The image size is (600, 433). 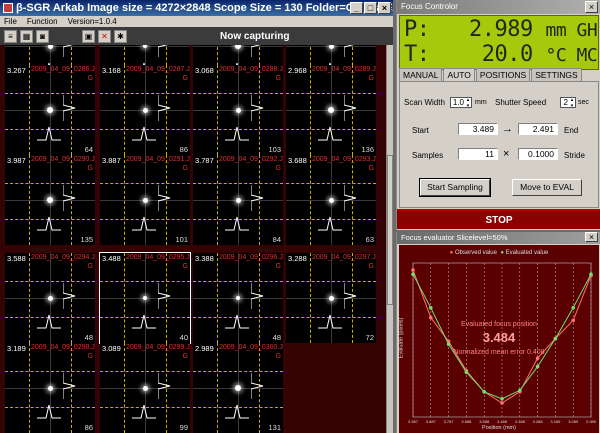 What do you see at coordinates (384, 8) in the screenshot?
I see `close-button: ×` at bounding box center [384, 8].